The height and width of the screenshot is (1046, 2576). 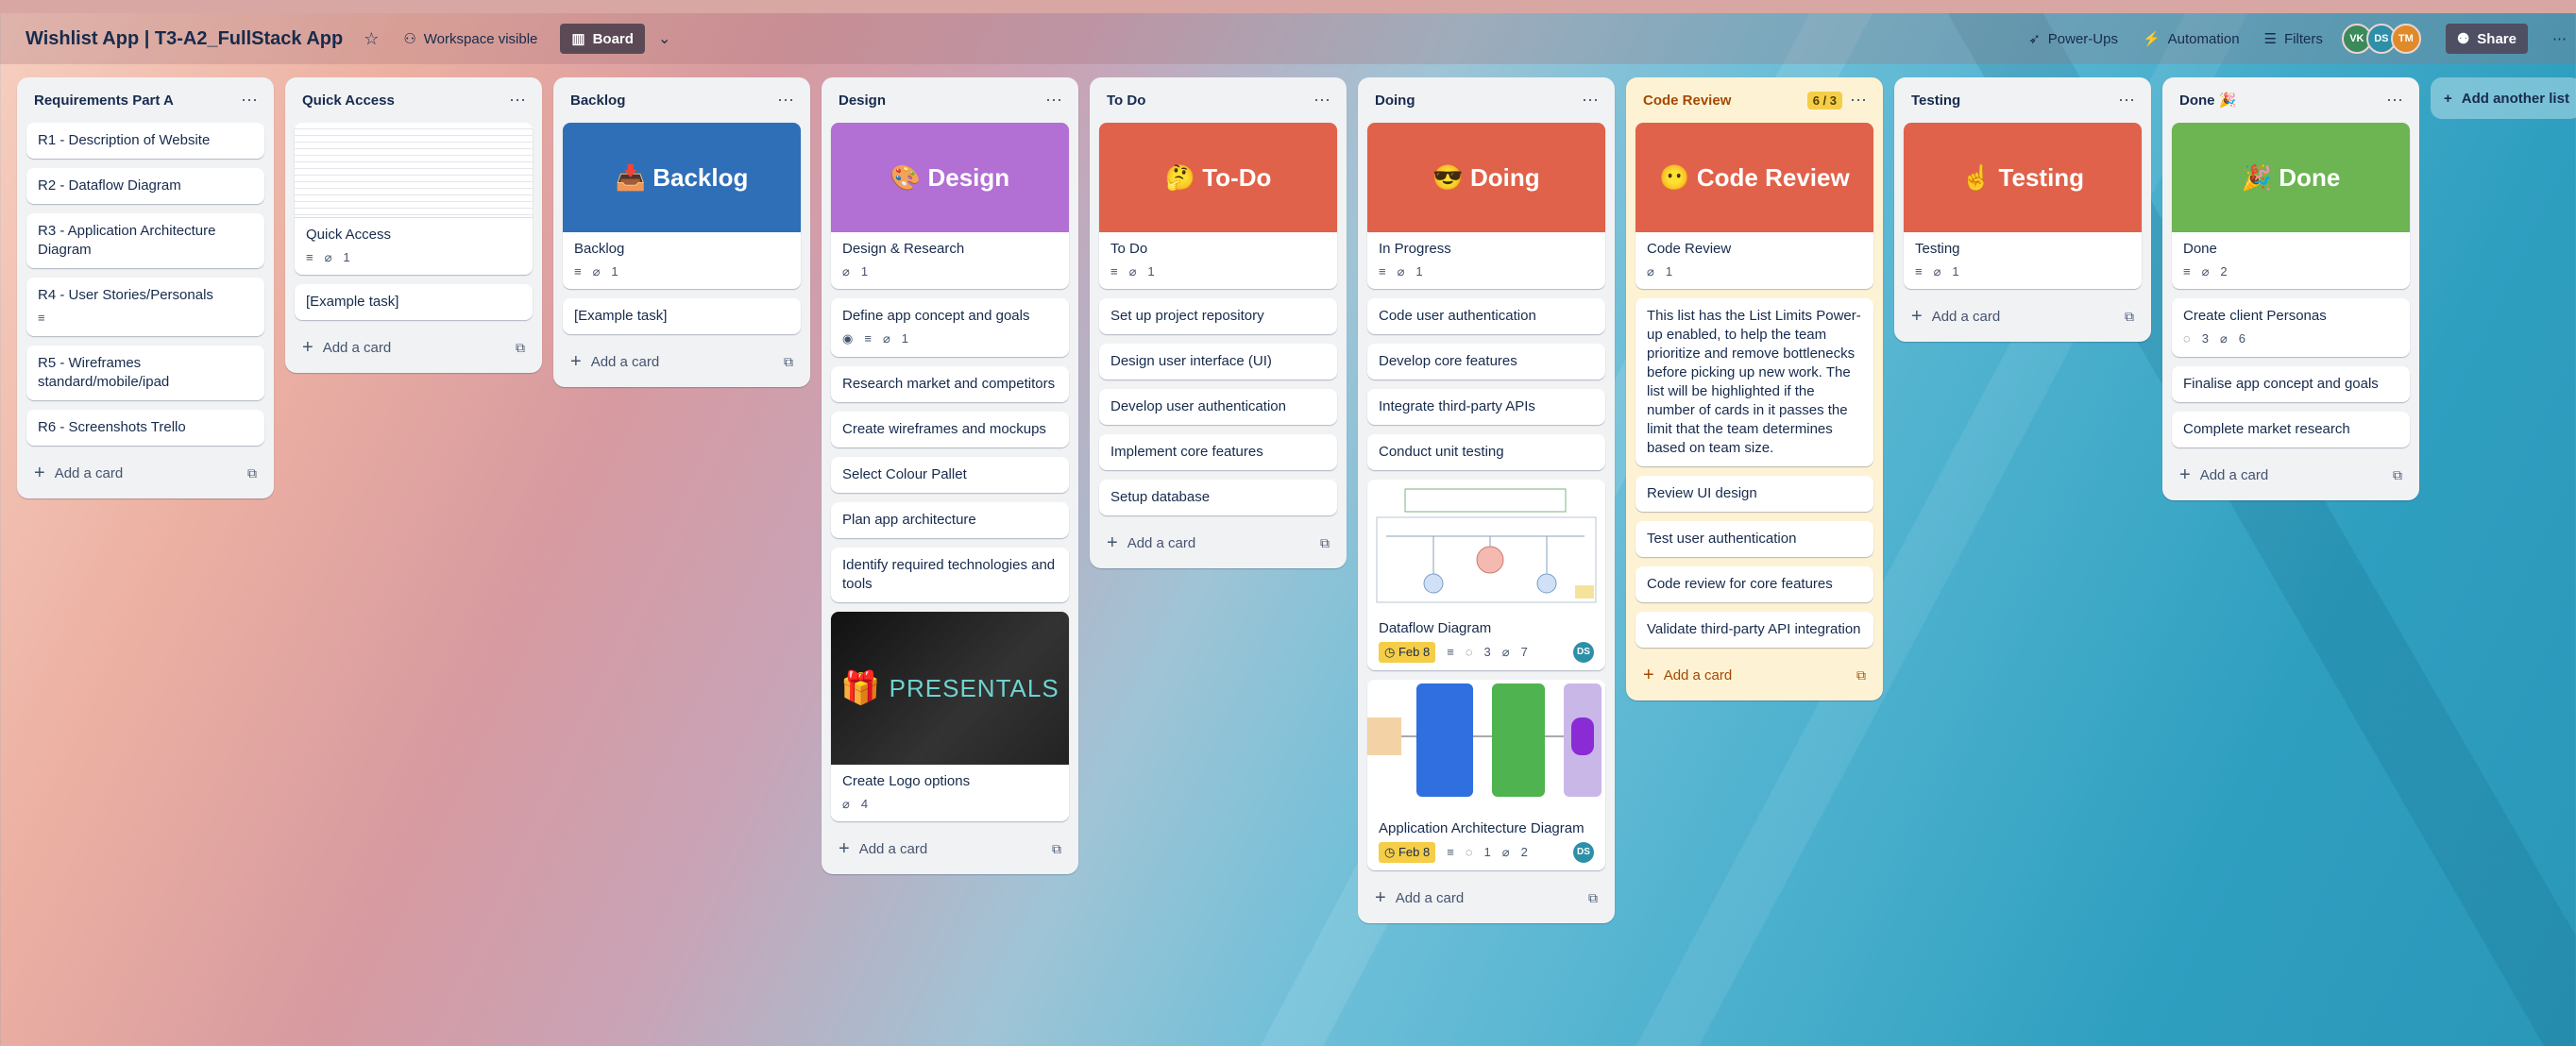 I want to click on add-card-row: + Add a card ⧉, so click(x=2023, y=316).